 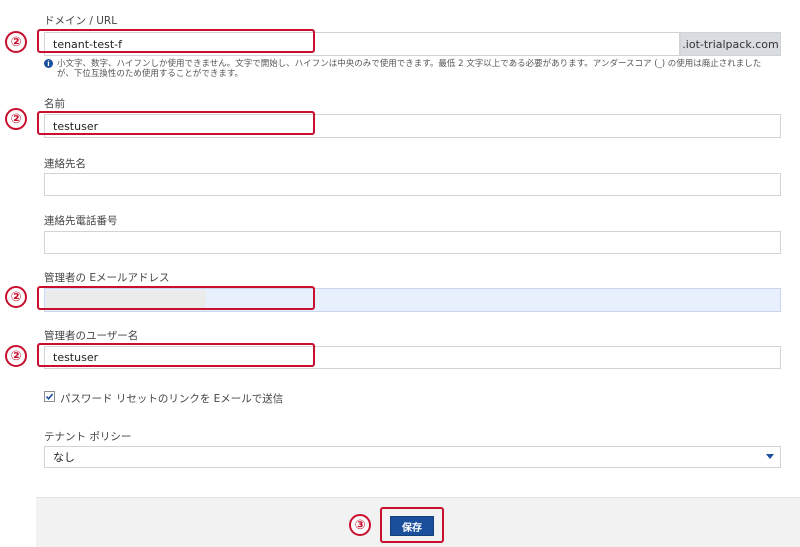 I want to click on info-icon: i, so click(x=48, y=63).